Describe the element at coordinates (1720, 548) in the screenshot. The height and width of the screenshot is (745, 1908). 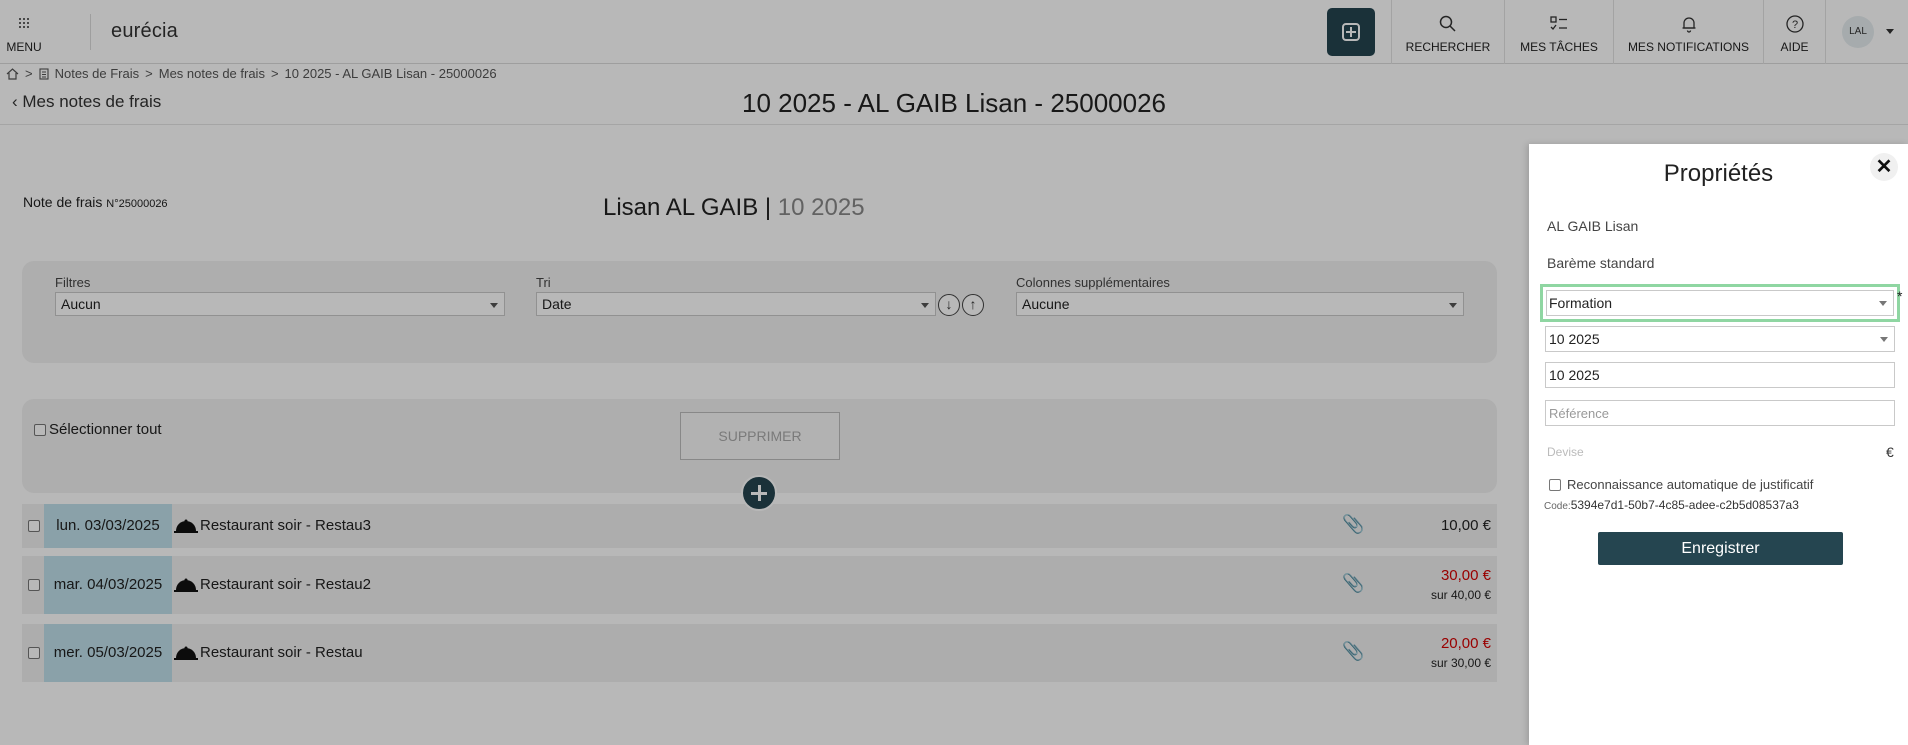
I see `save-button: Enregistrer` at that location.